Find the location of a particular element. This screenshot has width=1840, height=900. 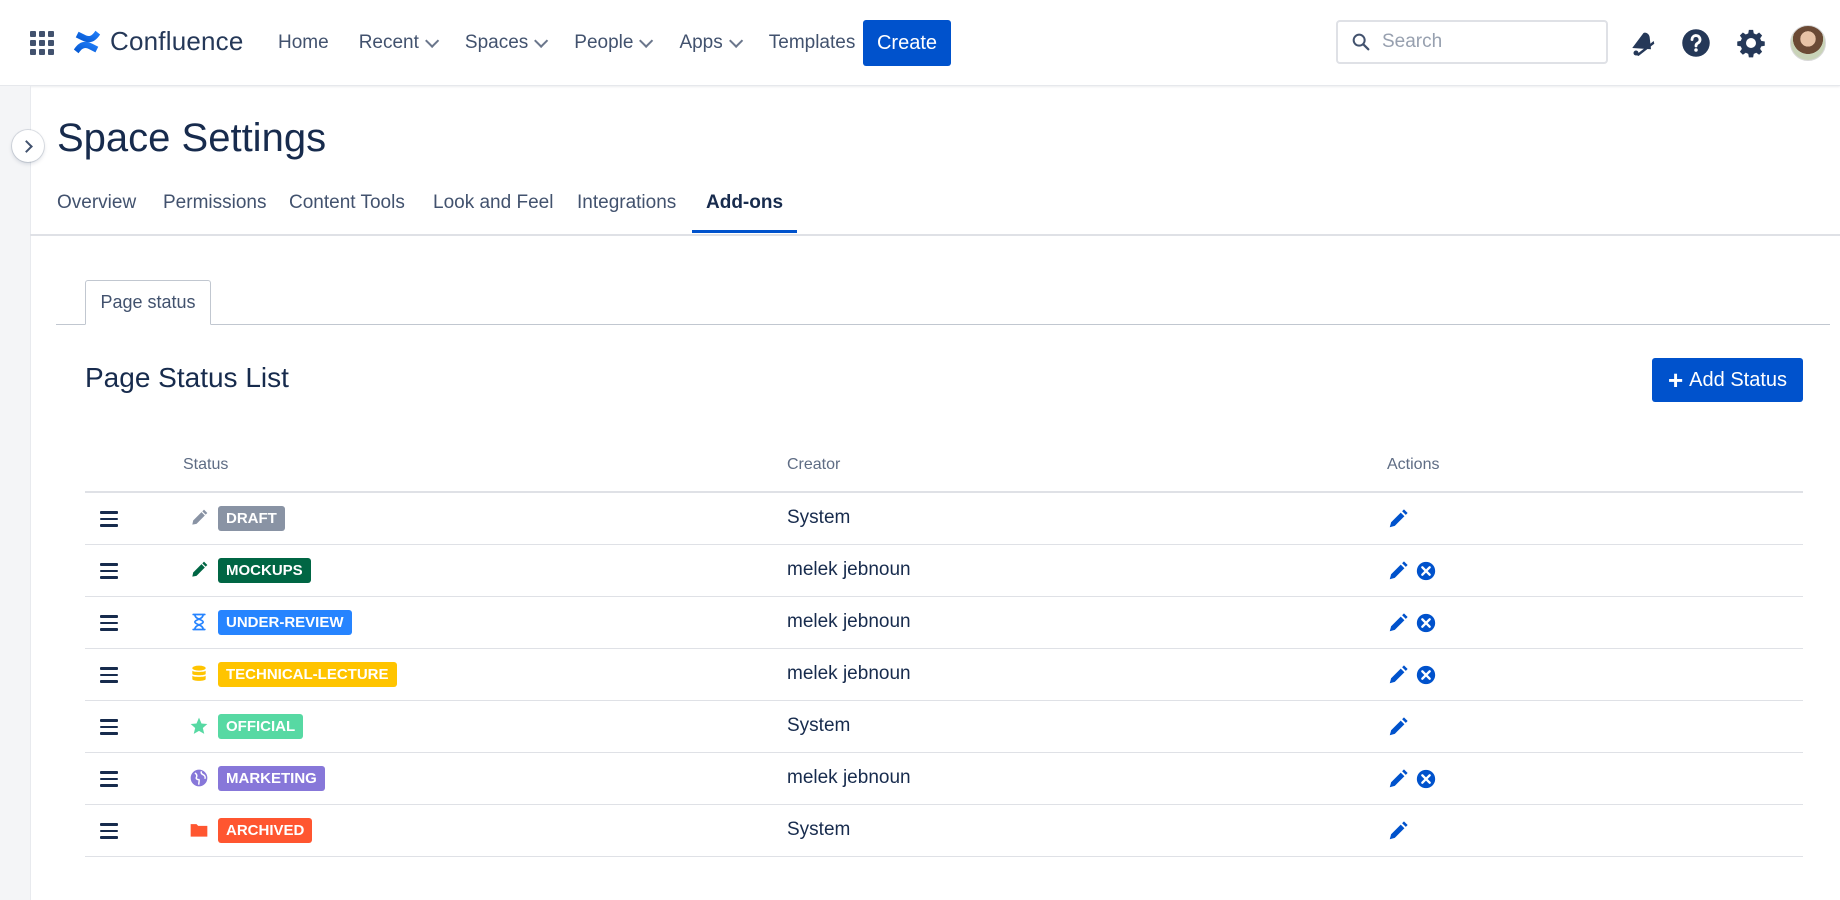

nav-apps-label: Apps is located at coordinates (701, 42).